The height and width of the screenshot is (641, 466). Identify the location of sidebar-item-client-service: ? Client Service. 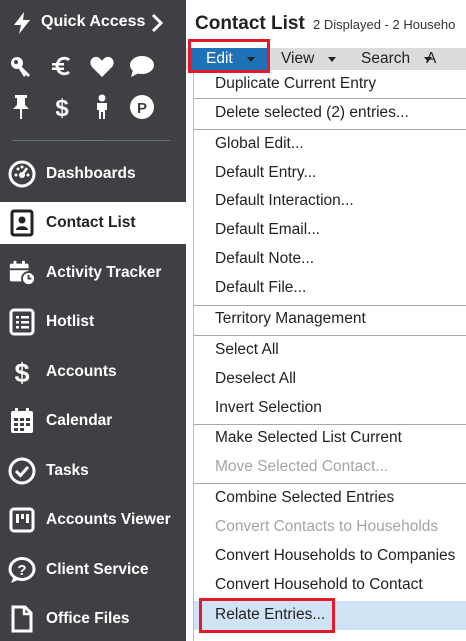
(93, 570).